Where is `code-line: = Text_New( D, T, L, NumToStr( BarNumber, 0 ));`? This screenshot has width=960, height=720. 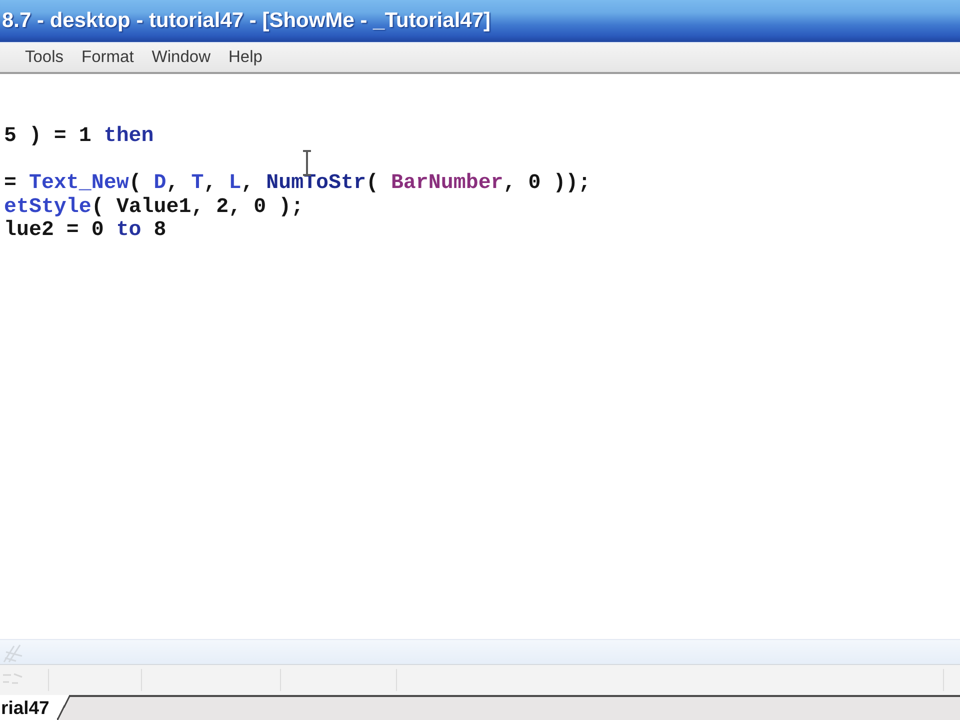 code-line: = Text_New( D, T, L, NumToStr( BarNumber, 0 )); is located at coordinates (298, 184).